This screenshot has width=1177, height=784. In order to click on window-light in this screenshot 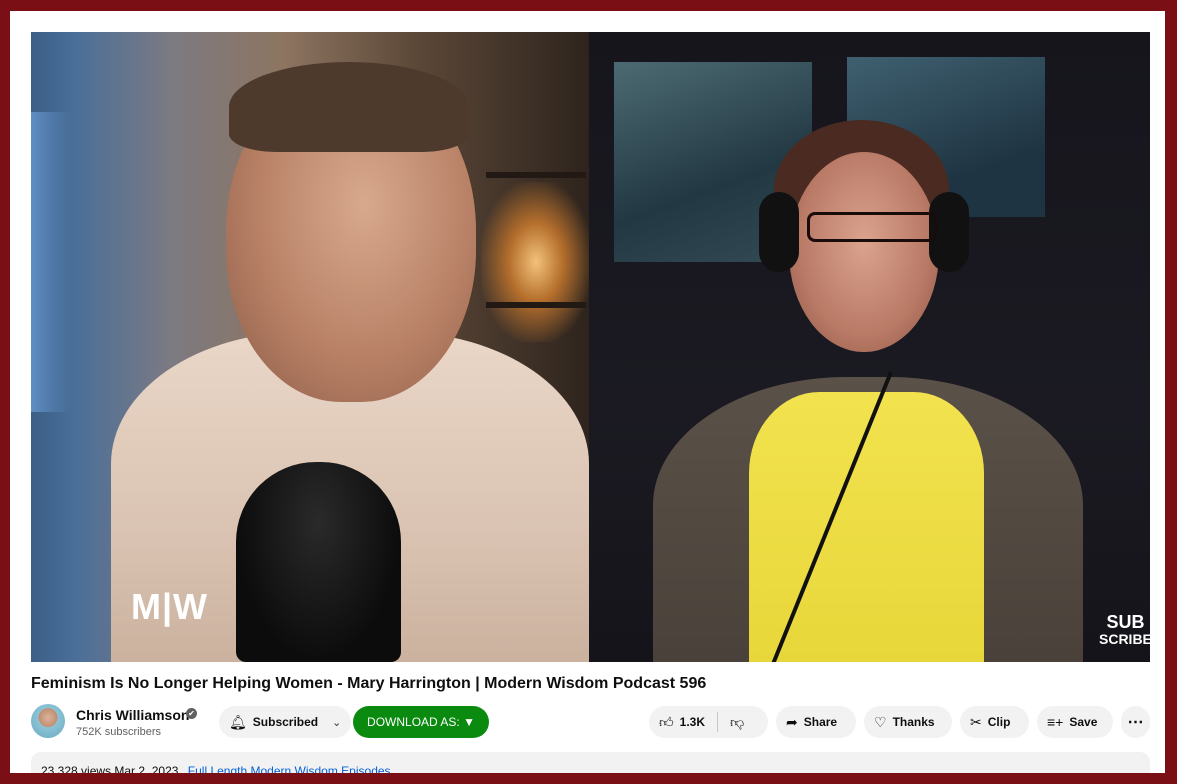, I will do `click(51, 262)`.